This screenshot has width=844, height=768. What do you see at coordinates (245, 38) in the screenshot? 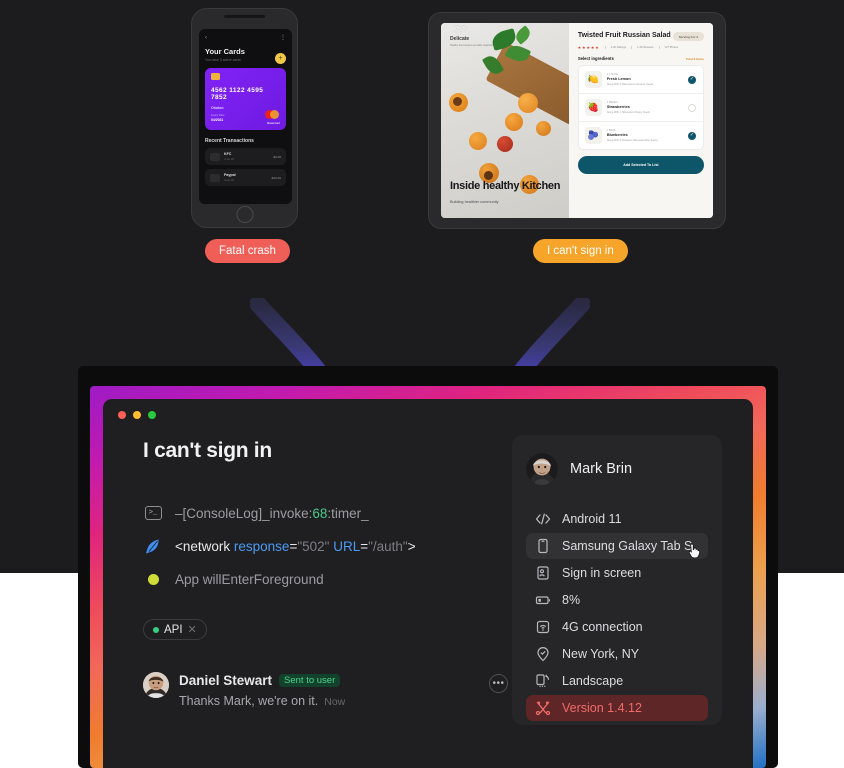
I see `phone-nav-bar: ‹ ⋮` at bounding box center [245, 38].